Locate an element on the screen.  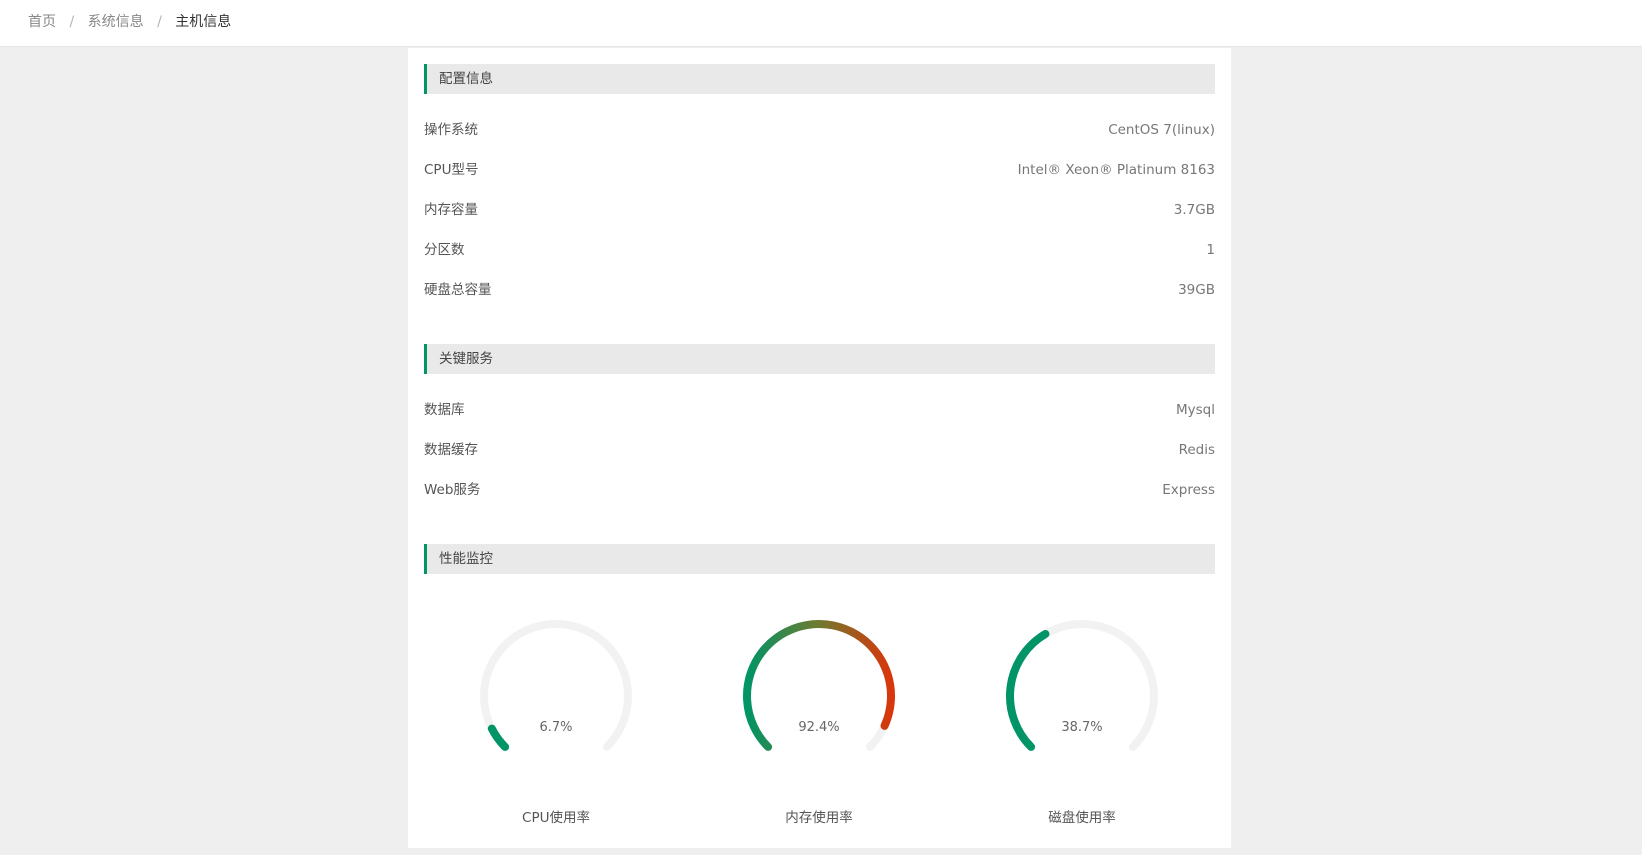
row-label: 操作系统 is located at coordinates (451, 130).